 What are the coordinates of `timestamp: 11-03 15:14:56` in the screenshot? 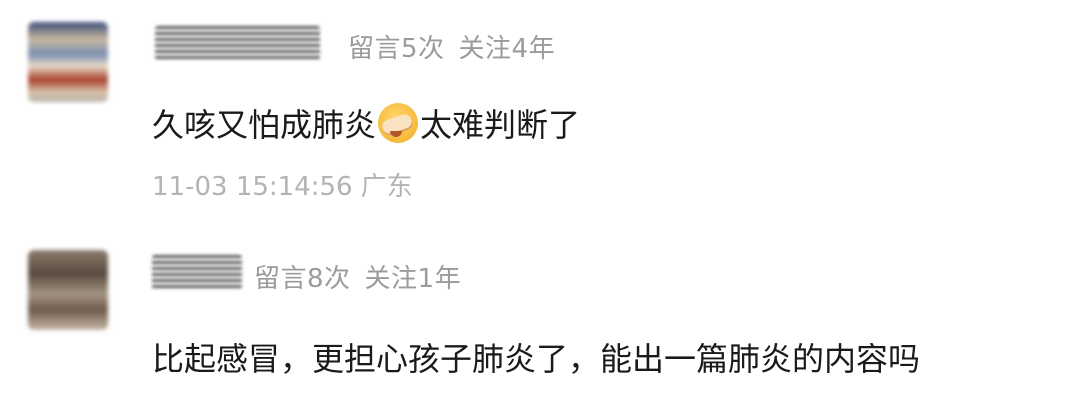 It's located at (252, 187).